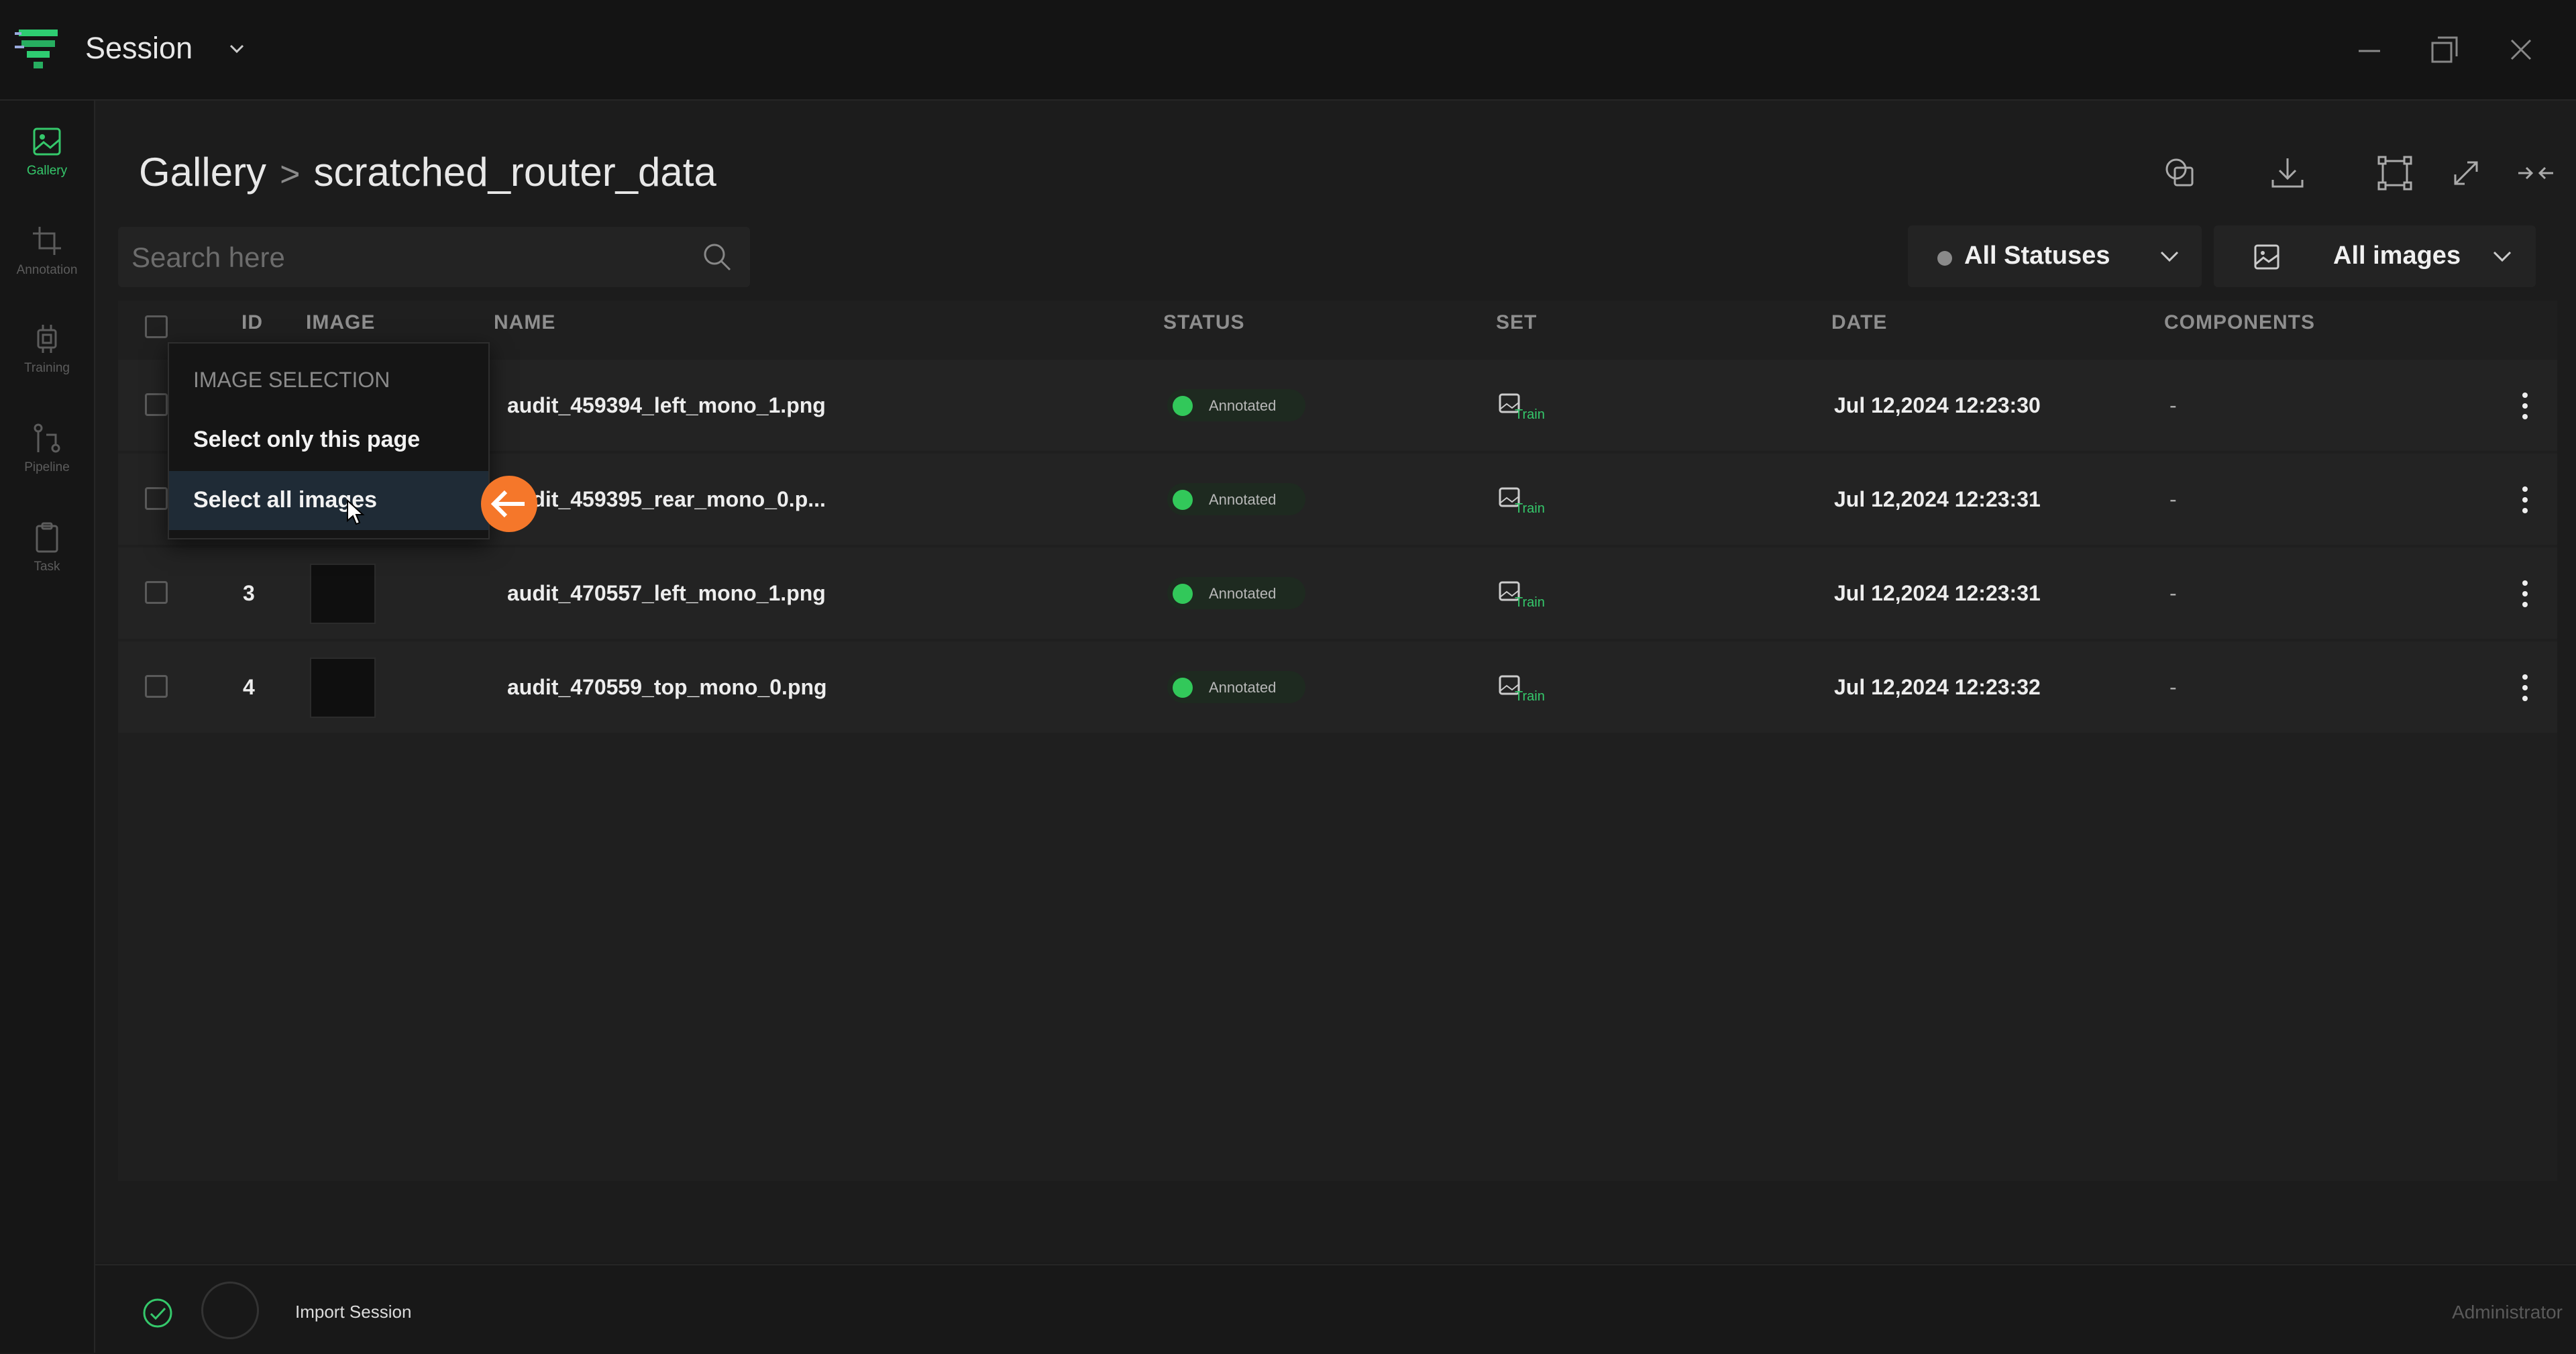 The image size is (2576, 1354). I want to click on column-header-date: DATE, so click(1859, 322).